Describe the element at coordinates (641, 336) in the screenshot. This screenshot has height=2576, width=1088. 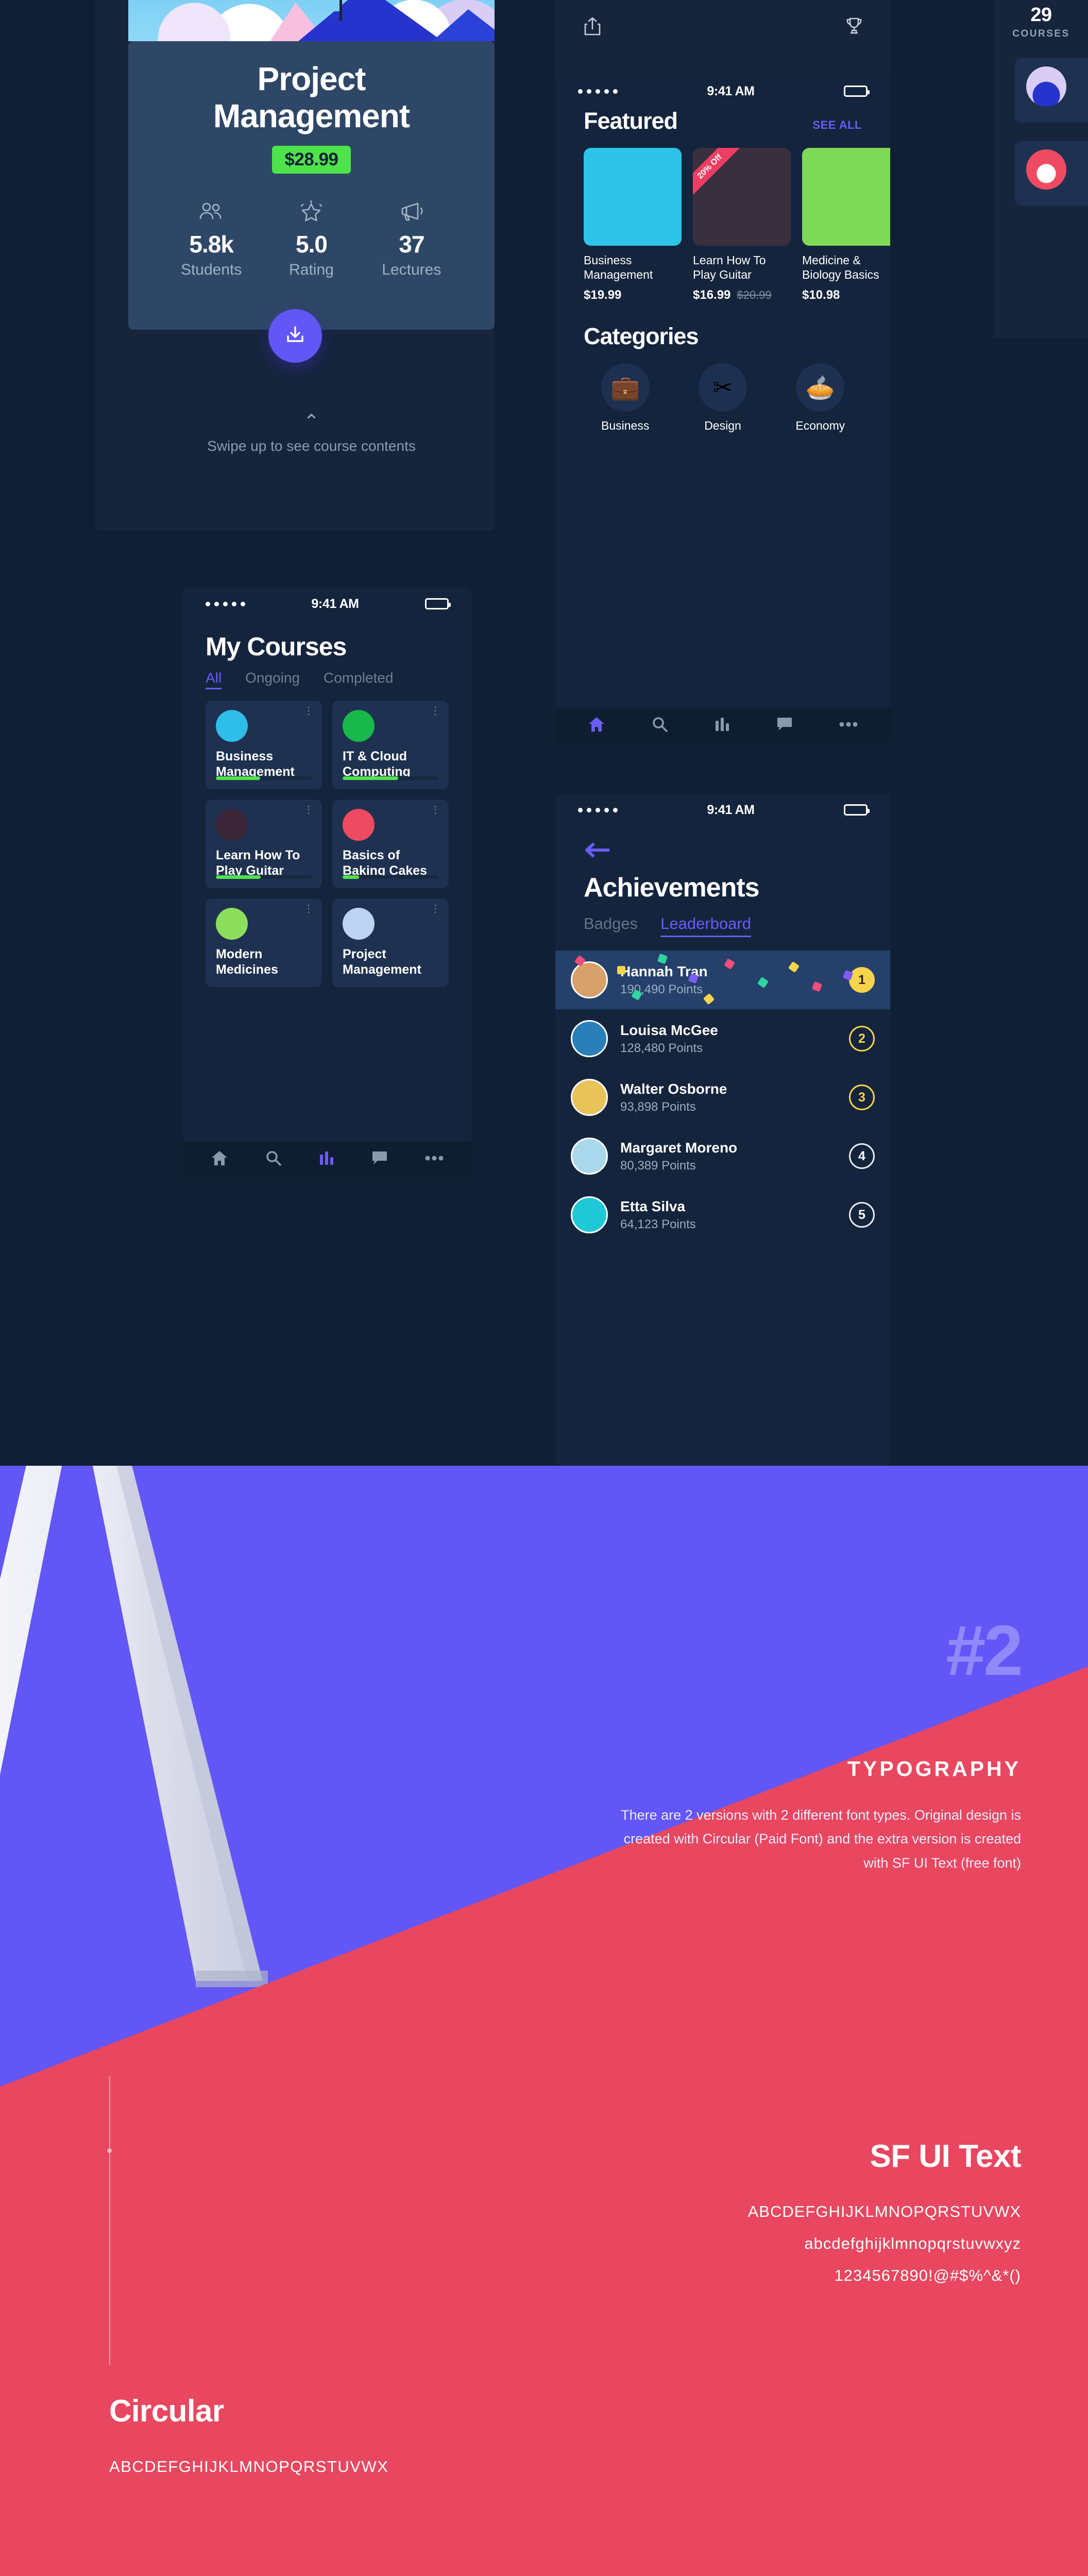
I see `categories-heading: Categories` at that location.